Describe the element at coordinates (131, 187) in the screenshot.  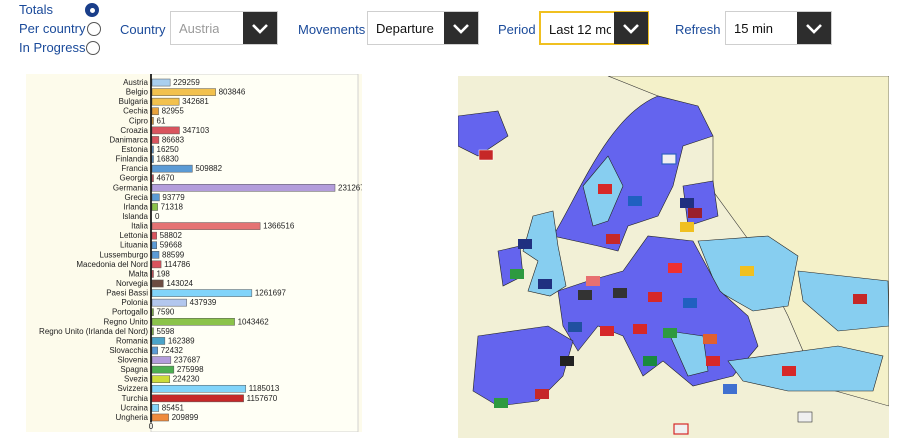
I see `category-label: Germania` at that location.